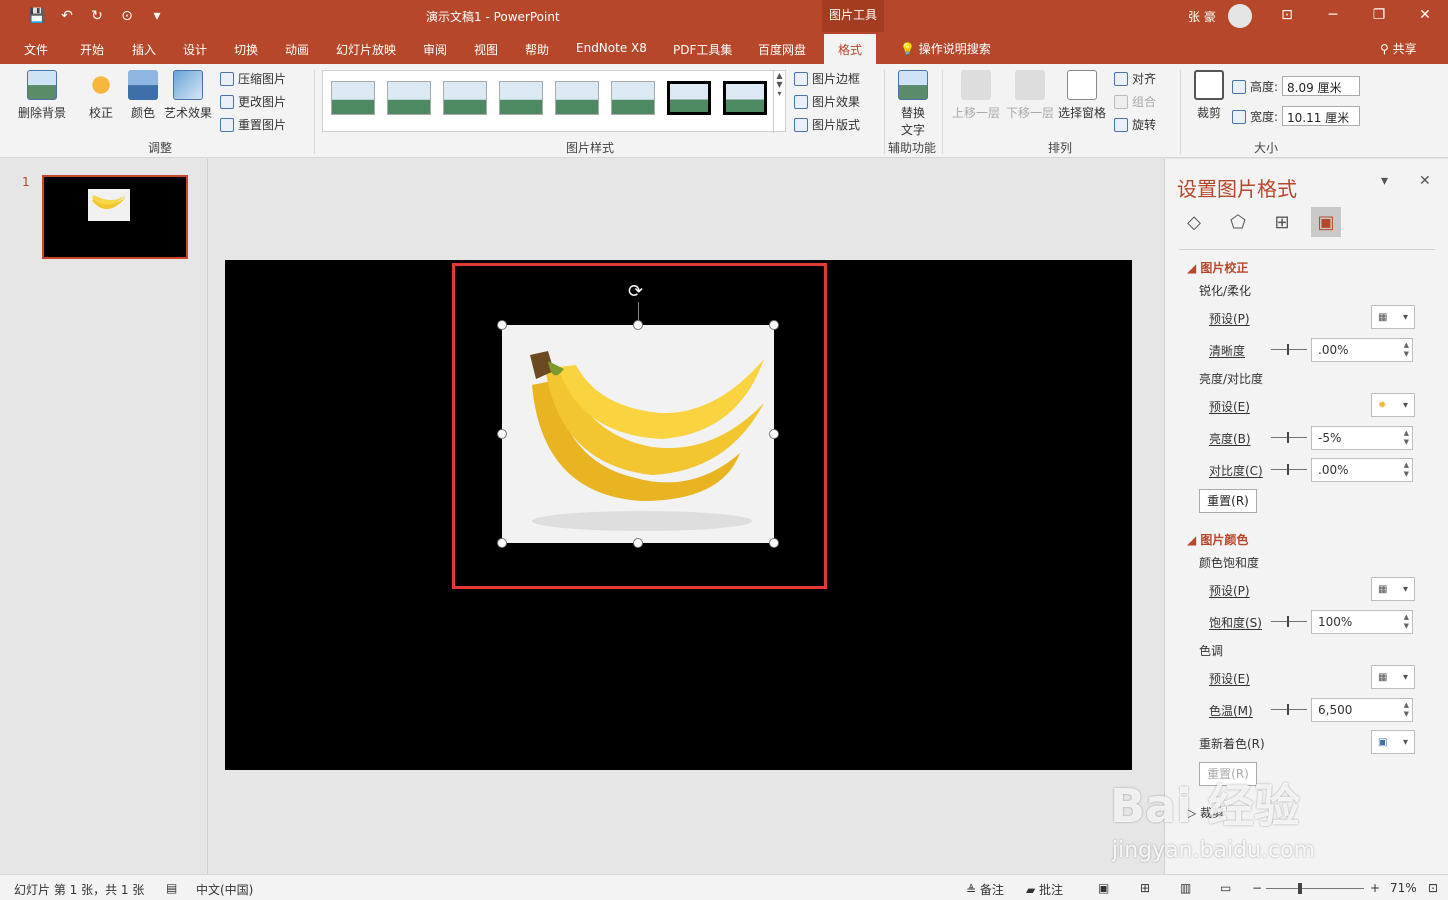 This screenshot has height=900, width=1448. Describe the element at coordinates (1326, 222) in the screenshot. I see `picture-icon: ▣` at that location.